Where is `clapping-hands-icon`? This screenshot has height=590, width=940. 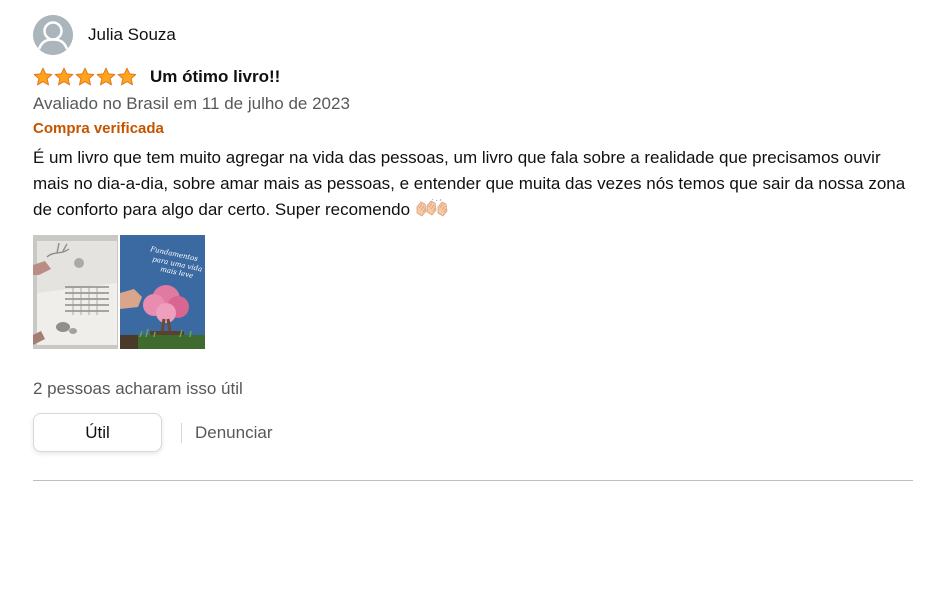
clapping-hands-icon is located at coordinates (432, 212).